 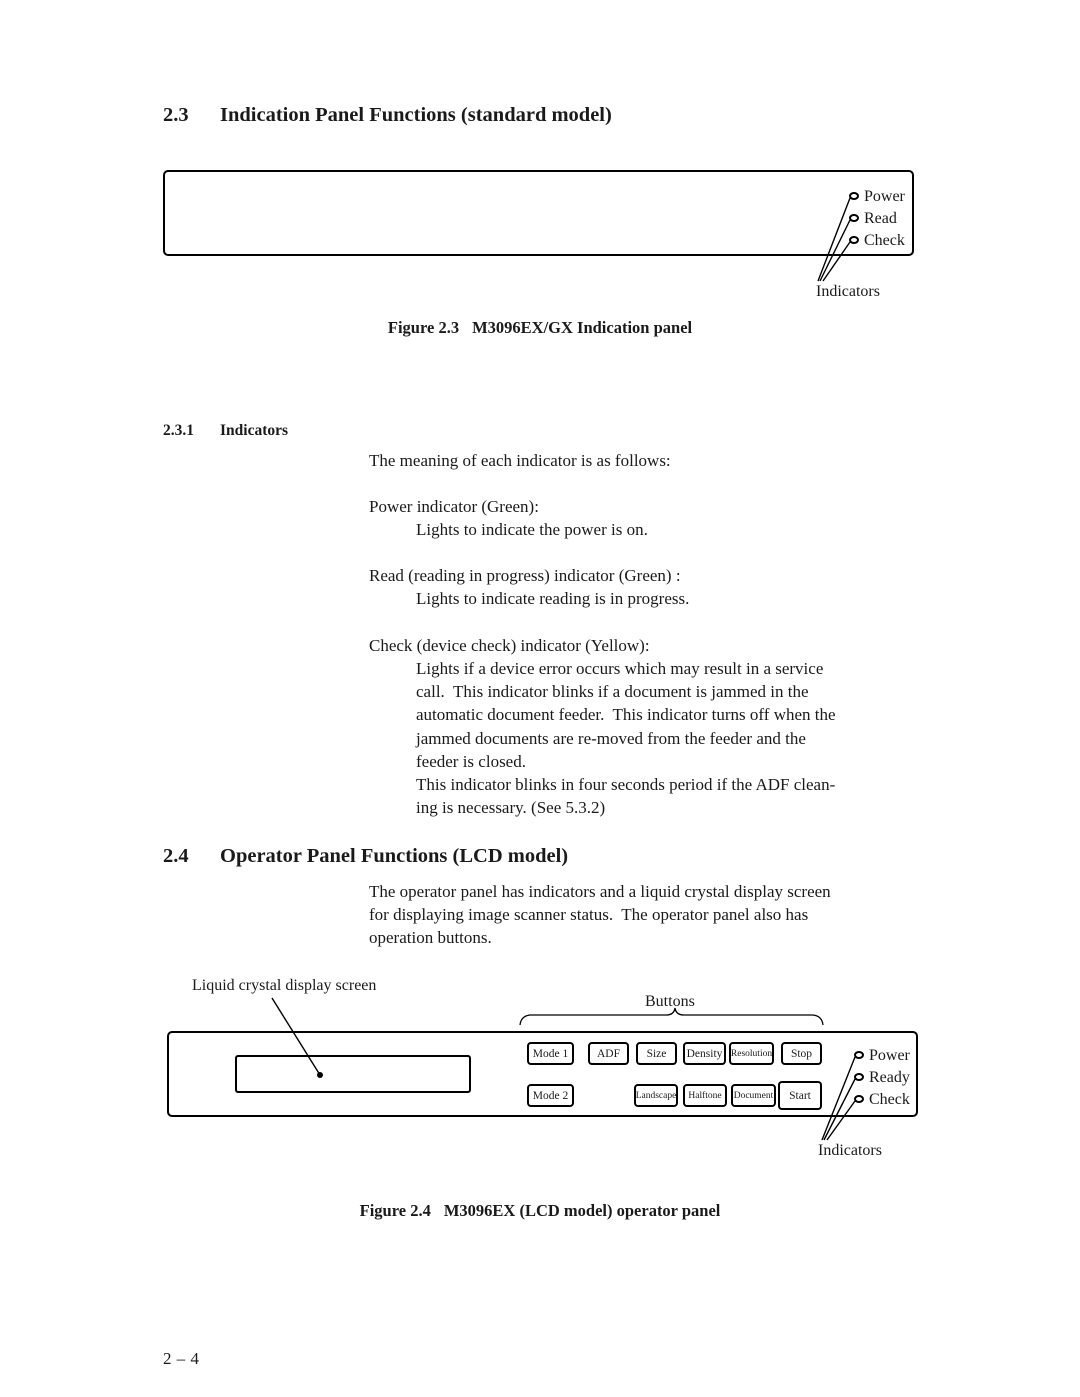 What do you see at coordinates (423, 327) in the screenshot?
I see `figure-2-3-caption-label: Figure 2.3` at bounding box center [423, 327].